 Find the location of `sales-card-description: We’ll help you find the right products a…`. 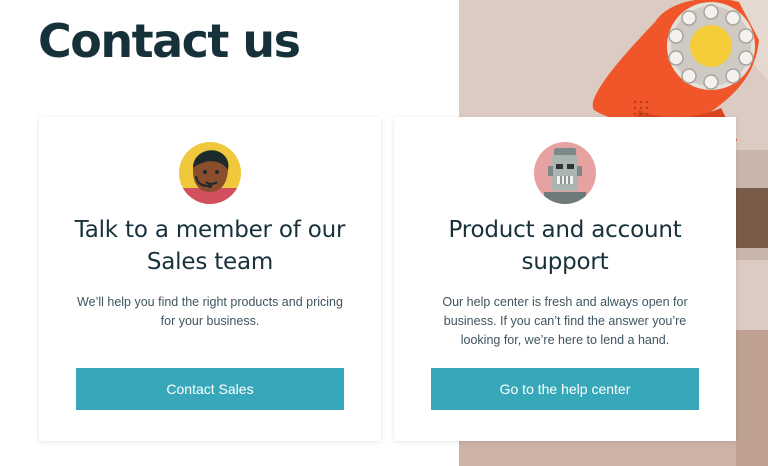

sales-card-description: We’ll help you find the right products a… is located at coordinates (210, 311).